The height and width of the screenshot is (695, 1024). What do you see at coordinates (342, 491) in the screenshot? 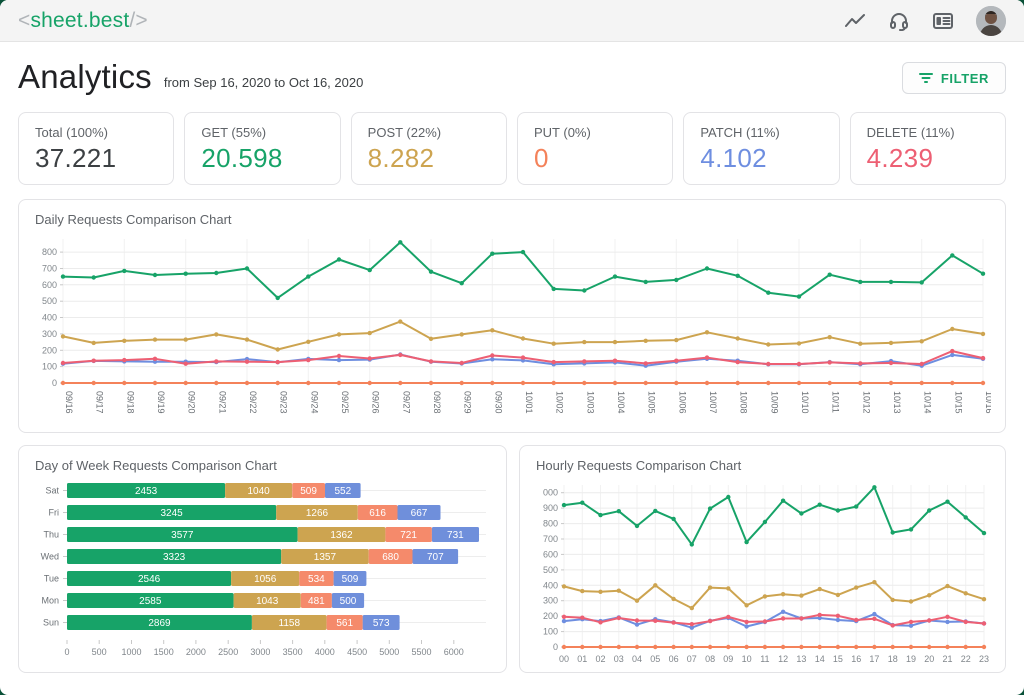
I see `svg-text: 552` at bounding box center [342, 491].